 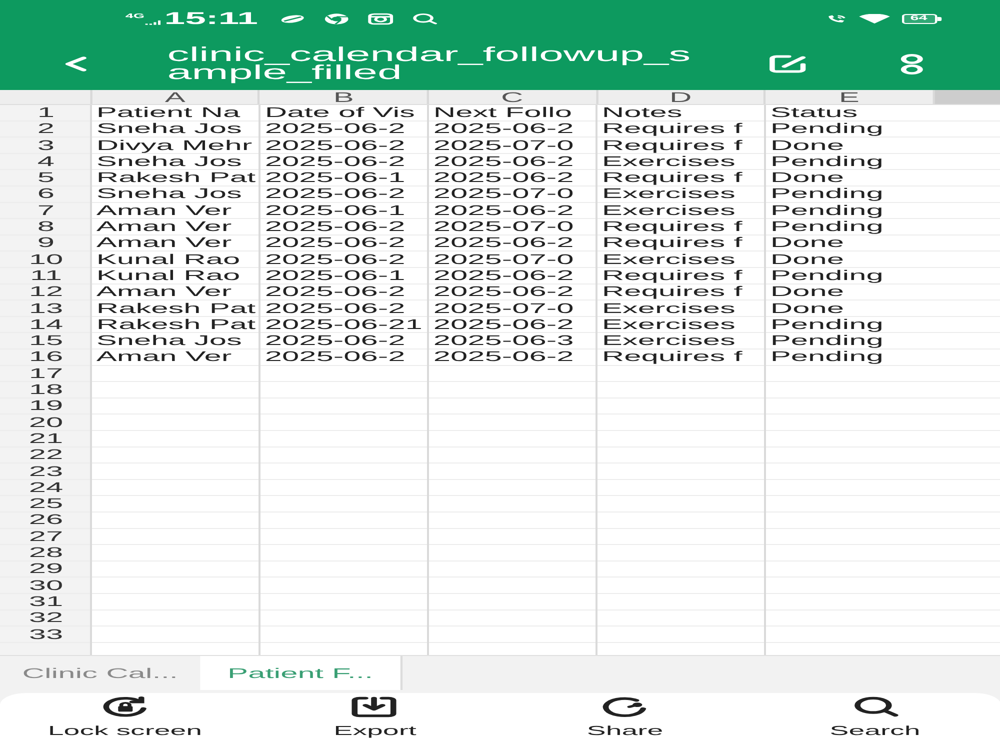 What do you see at coordinates (46, 227) in the screenshot?
I see `row-number: 8` at bounding box center [46, 227].